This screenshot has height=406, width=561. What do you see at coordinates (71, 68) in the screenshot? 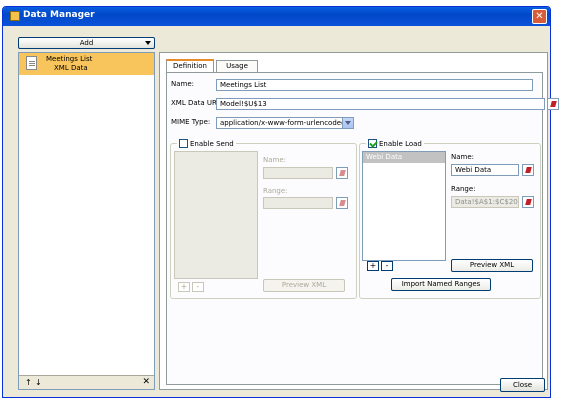
I see `connection-type: XML Data` at bounding box center [71, 68].